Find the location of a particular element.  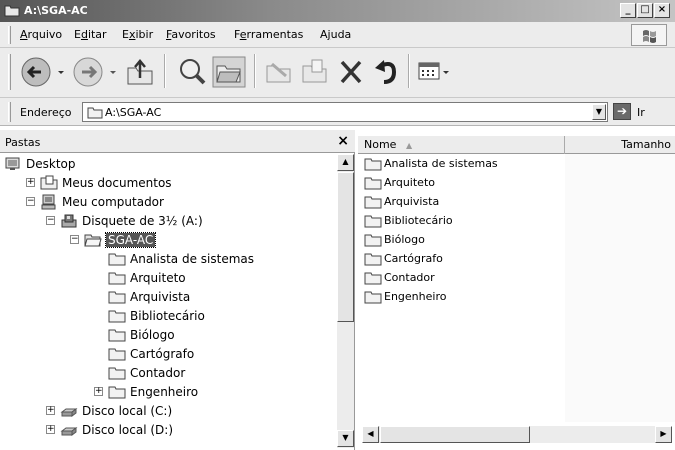

minimize-button: _ is located at coordinates (628, 10).